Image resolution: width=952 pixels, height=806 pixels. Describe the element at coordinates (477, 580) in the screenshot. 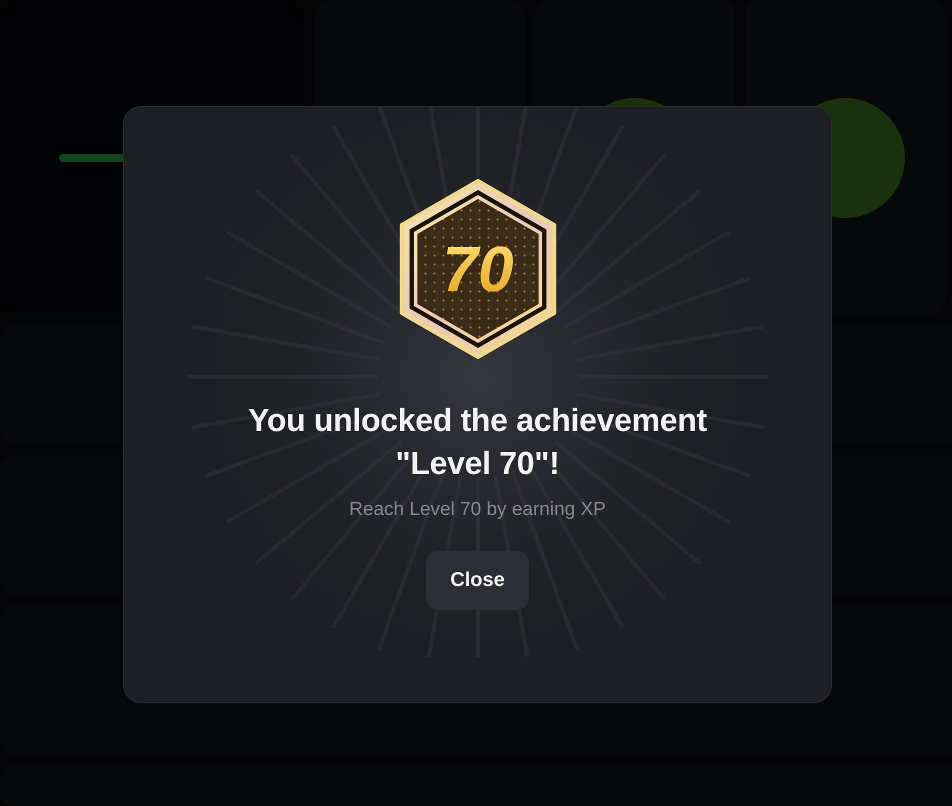

I see `close-button: Close` at that location.